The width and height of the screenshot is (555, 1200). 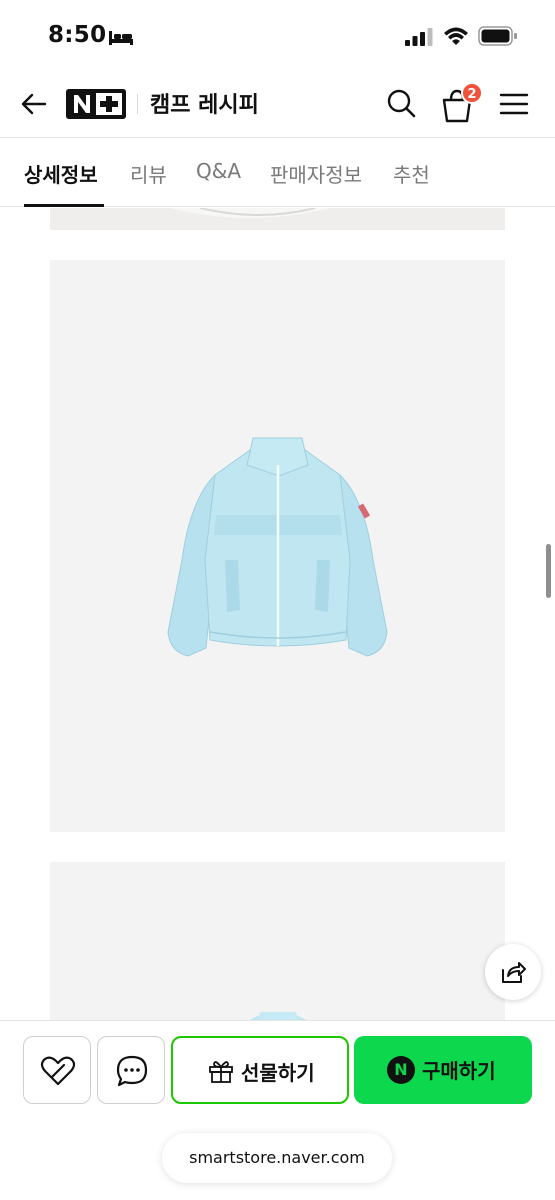 I want to click on tab-seller-info: 판매자정보, so click(x=316, y=173).